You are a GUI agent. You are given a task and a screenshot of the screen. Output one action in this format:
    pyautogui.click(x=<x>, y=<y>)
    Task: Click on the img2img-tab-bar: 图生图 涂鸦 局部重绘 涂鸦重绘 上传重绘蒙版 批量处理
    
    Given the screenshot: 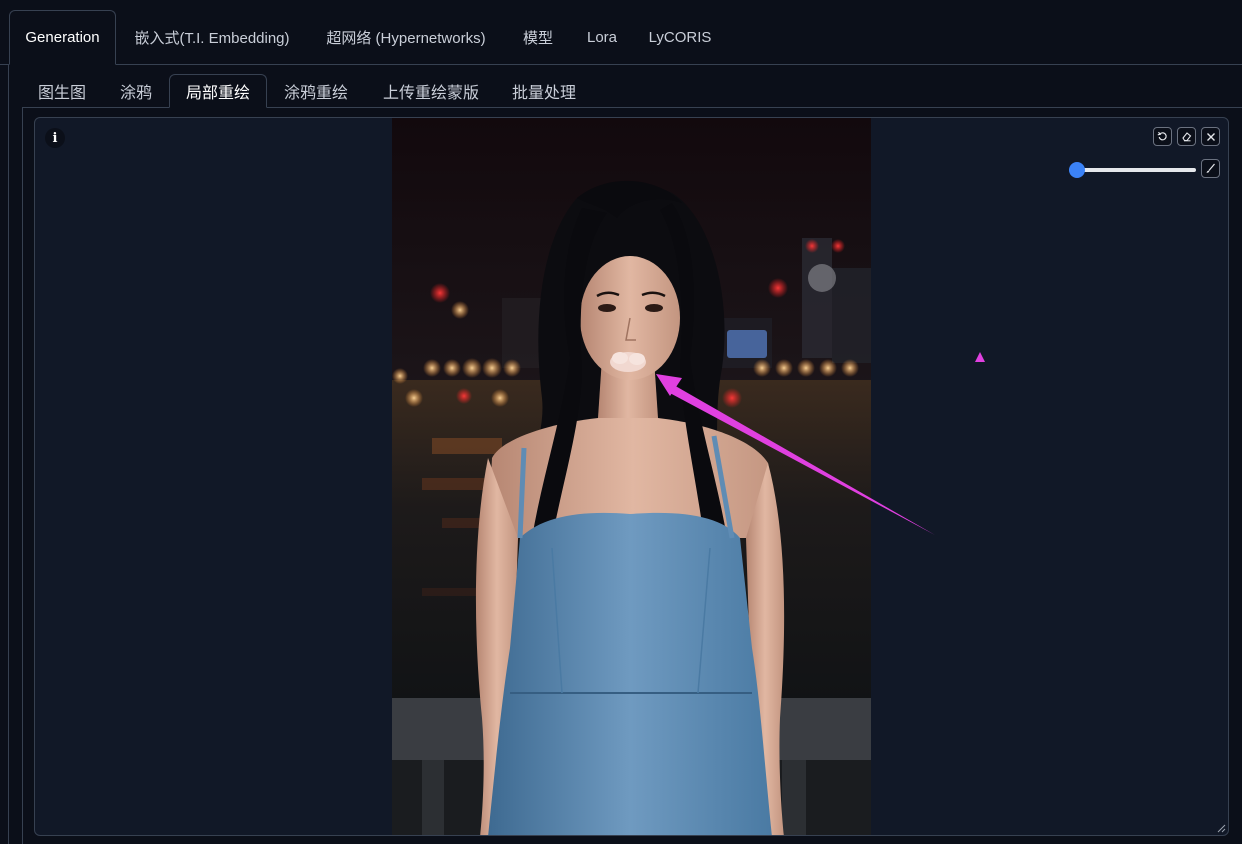 What is the action you would take?
    pyautogui.click(x=632, y=91)
    